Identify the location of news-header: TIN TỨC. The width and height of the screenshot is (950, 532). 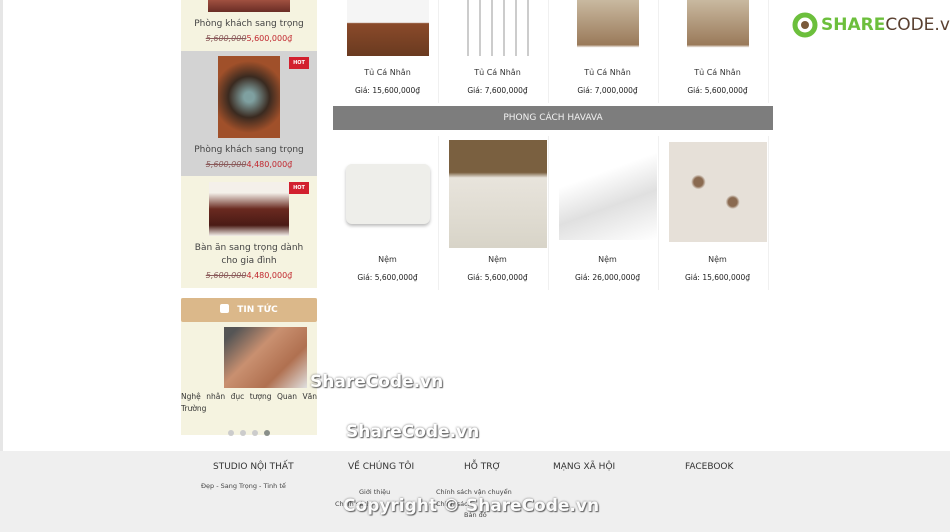
(249, 310).